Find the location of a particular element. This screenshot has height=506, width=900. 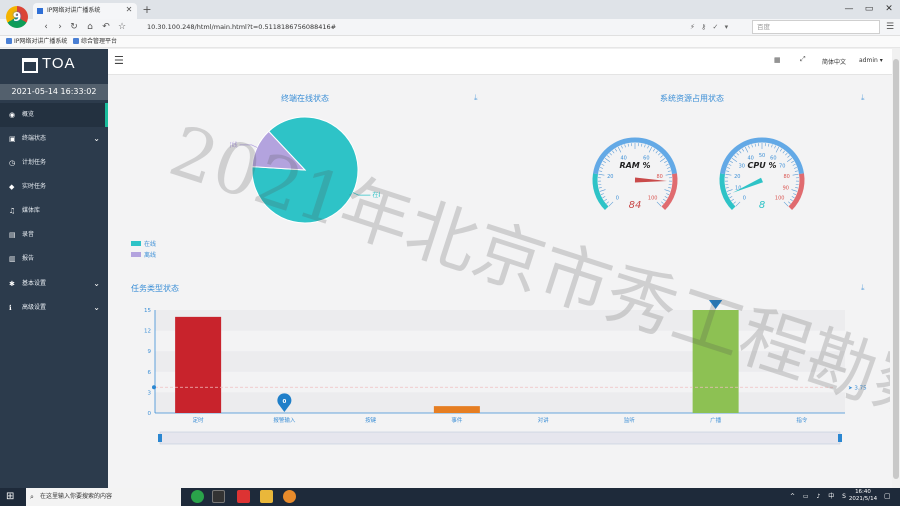

taskbar-search-input: ⌕ 在这里输入你要搜索的内容 is located at coordinates (103, 497).